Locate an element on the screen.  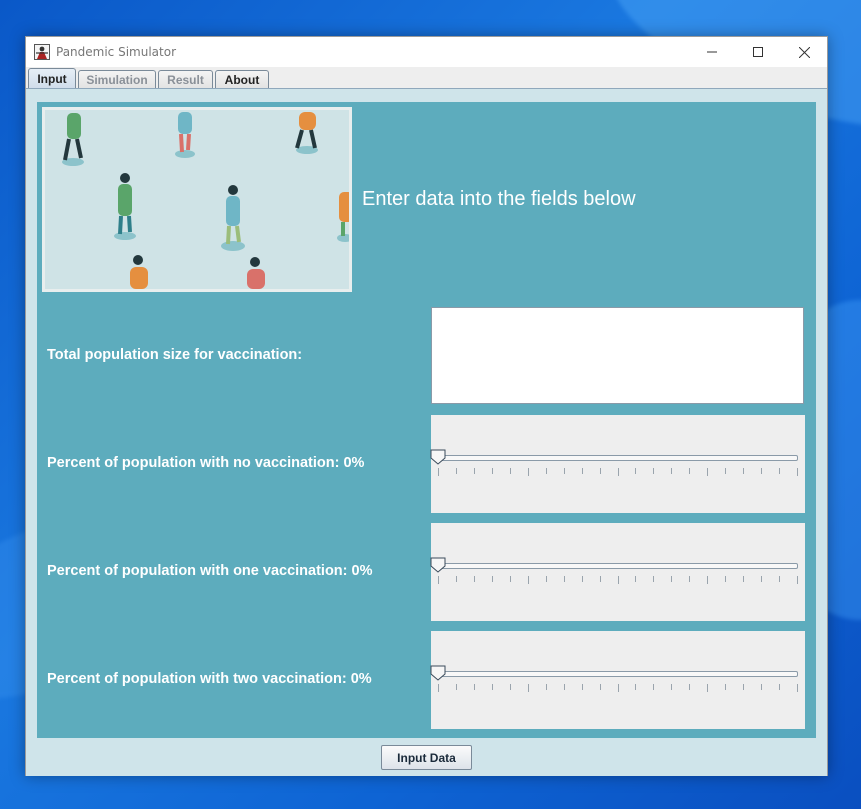
population-label: Total population size for vaccination: is located at coordinates (175, 355).